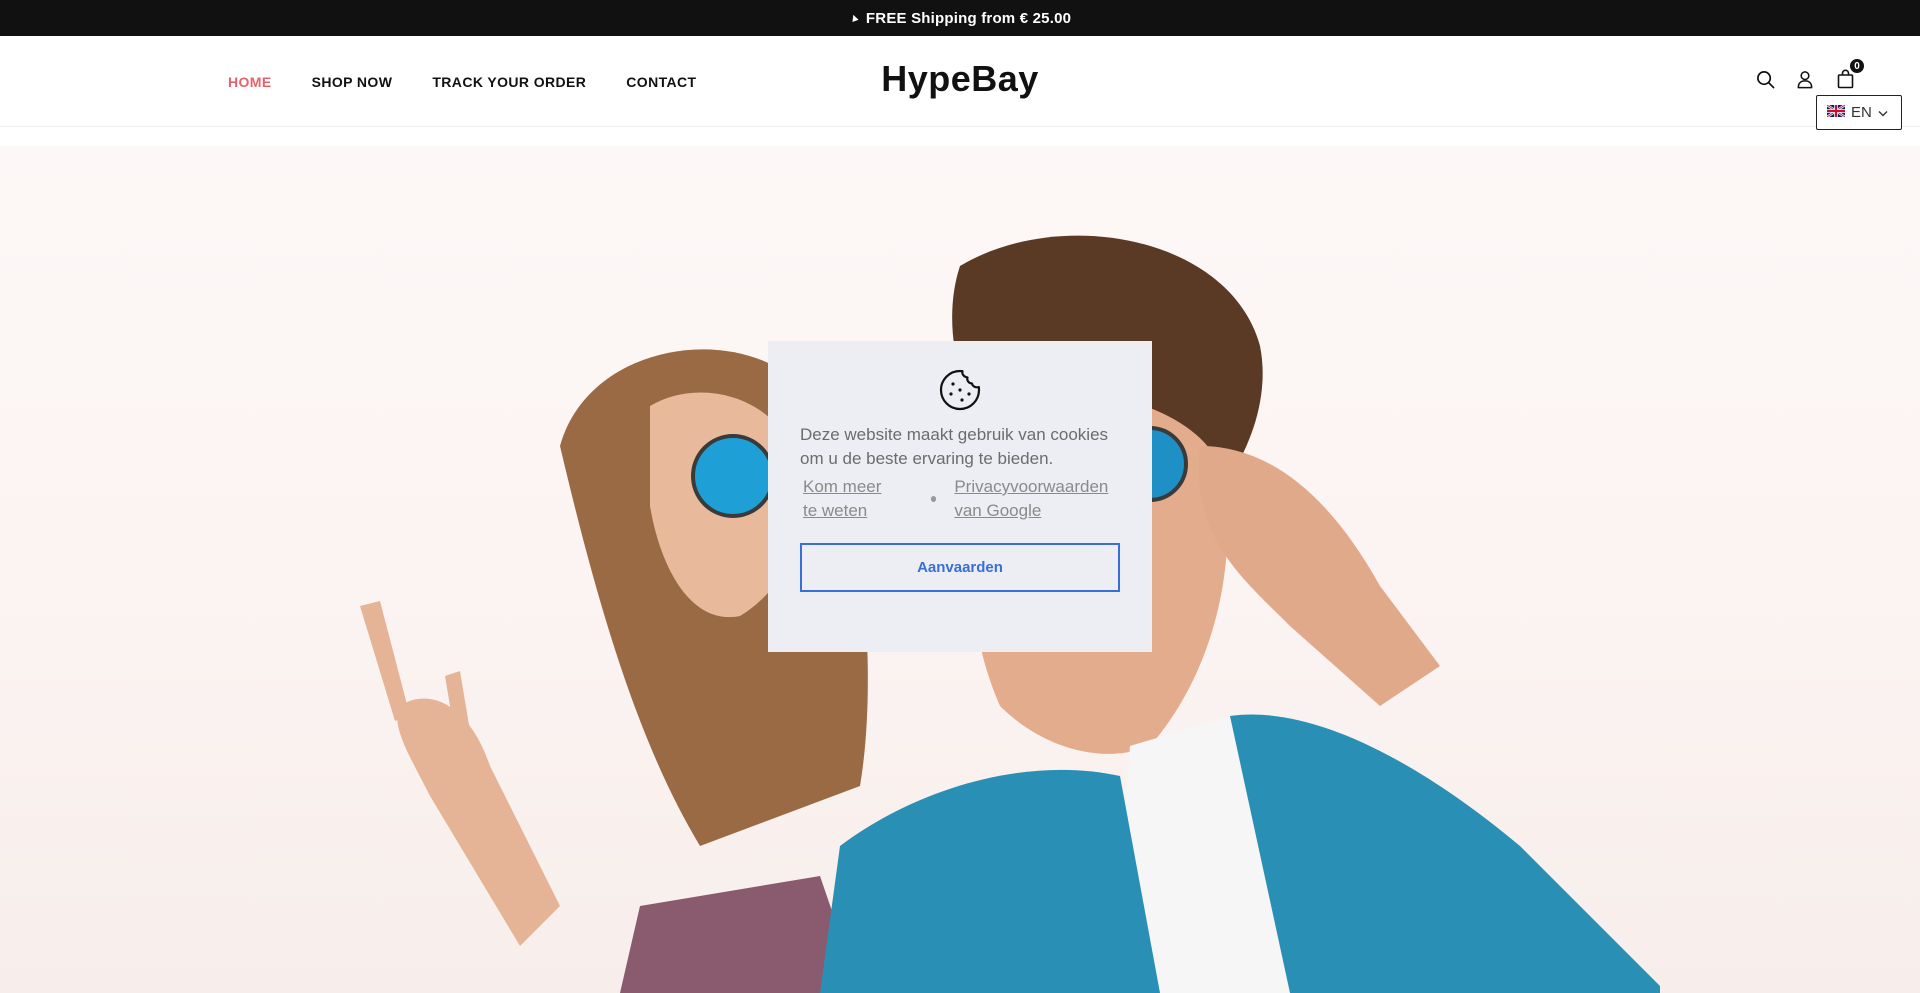 This screenshot has width=1920, height=993. I want to click on language-selector: EN, so click(1859, 112).